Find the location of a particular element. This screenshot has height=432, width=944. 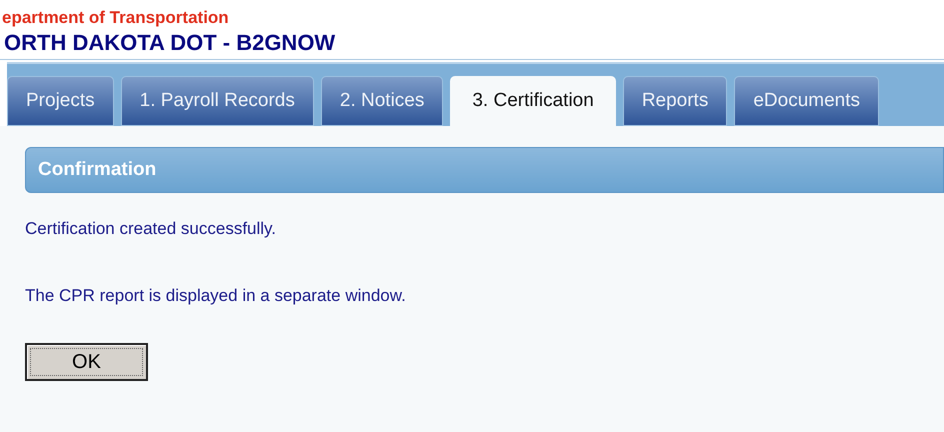

tab: Projects is located at coordinates (60, 101).